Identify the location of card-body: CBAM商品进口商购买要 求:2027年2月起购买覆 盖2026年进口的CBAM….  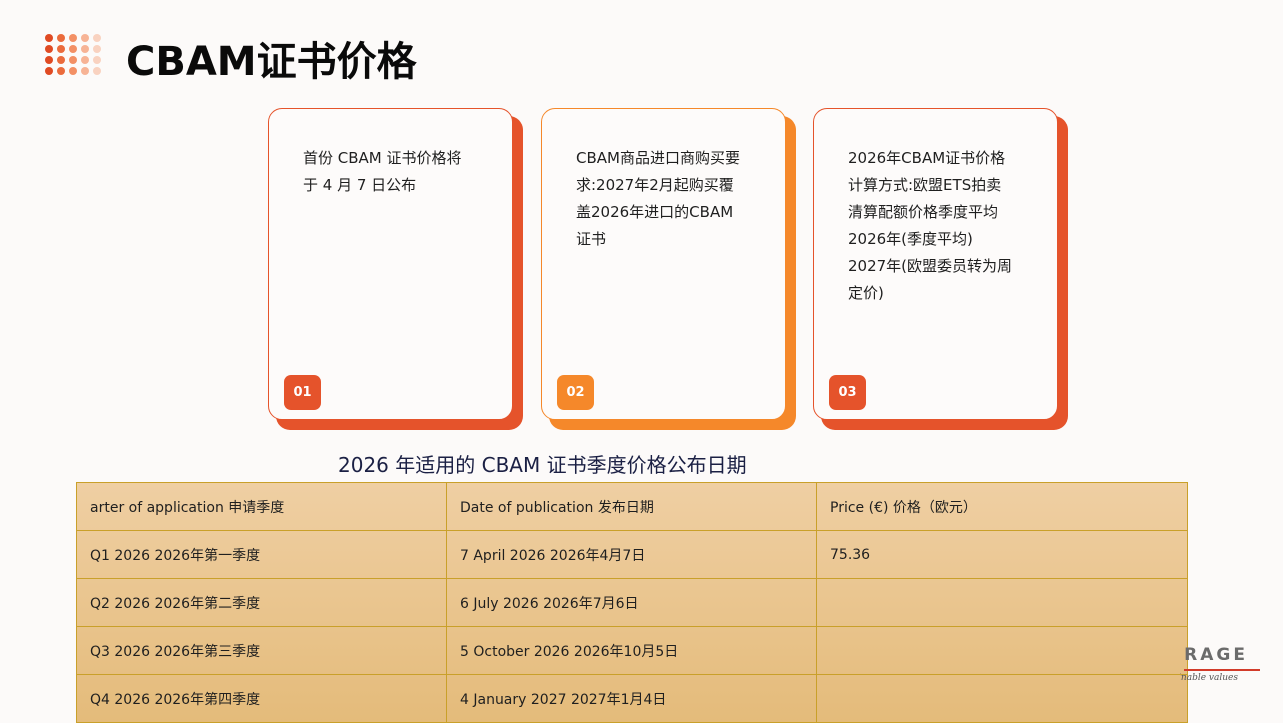
(663, 264).